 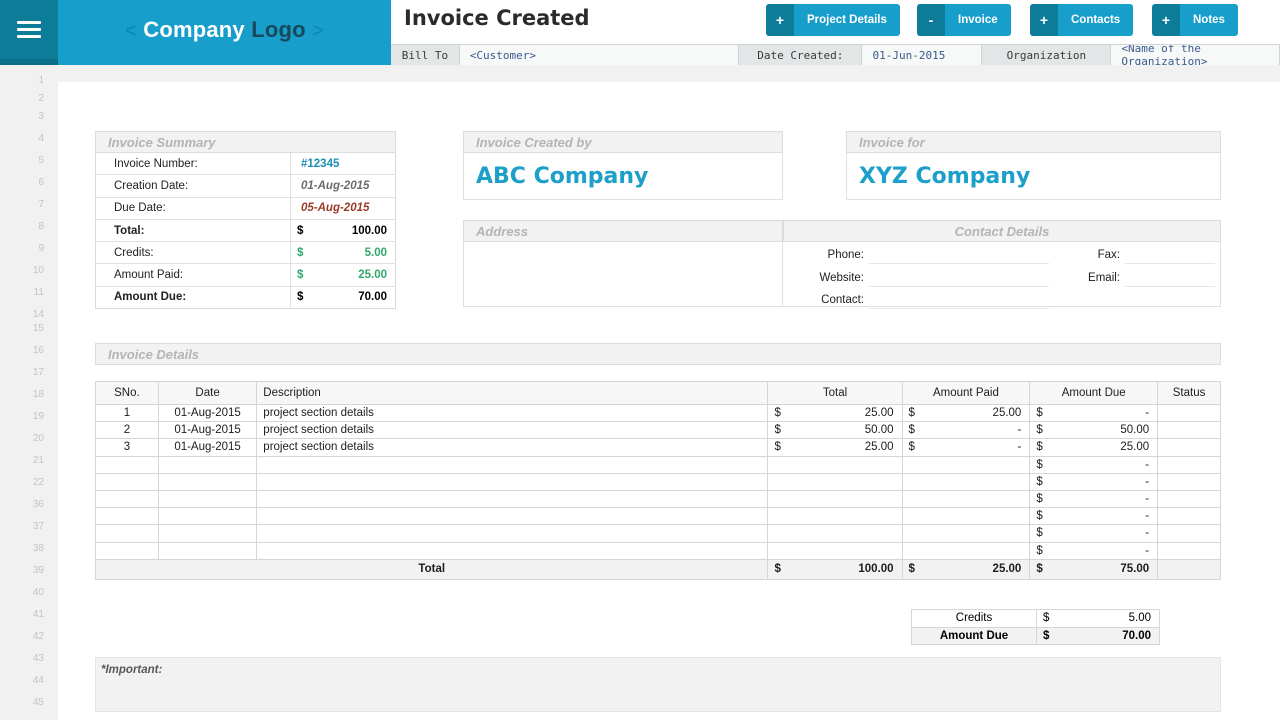 What do you see at coordinates (22, 372) in the screenshot?
I see `row-number: 17` at bounding box center [22, 372].